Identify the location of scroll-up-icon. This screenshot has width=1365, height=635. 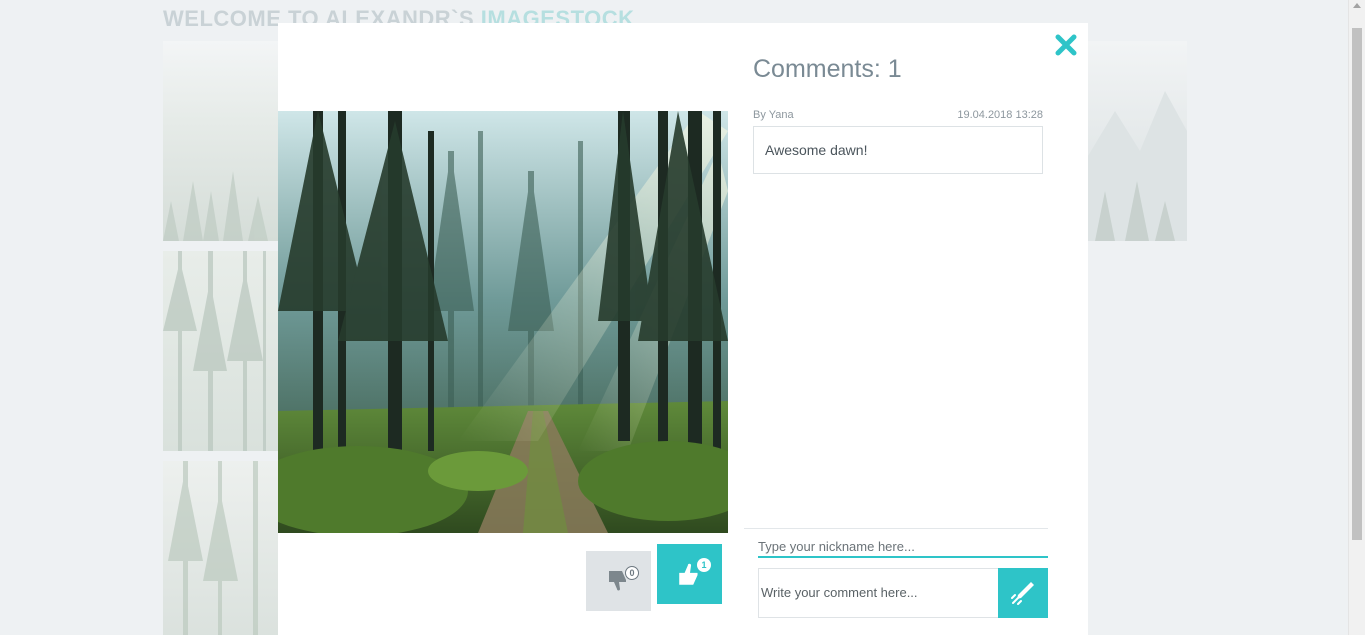
(1357, 5).